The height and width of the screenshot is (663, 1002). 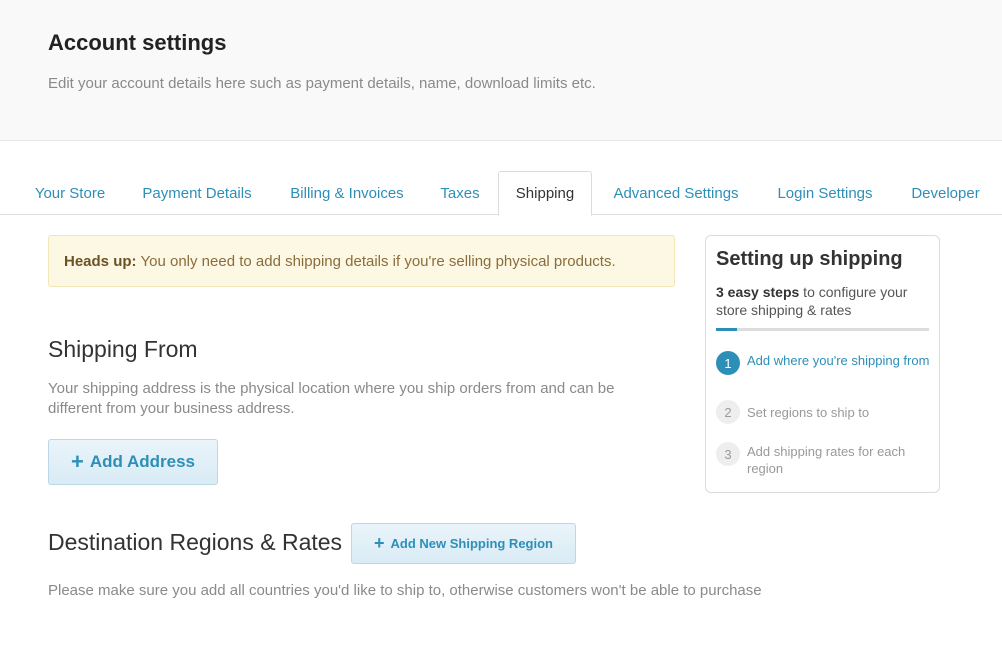 What do you see at coordinates (809, 259) in the screenshot?
I see `setup-guide-title: Setting up shipping` at bounding box center [809, 259].